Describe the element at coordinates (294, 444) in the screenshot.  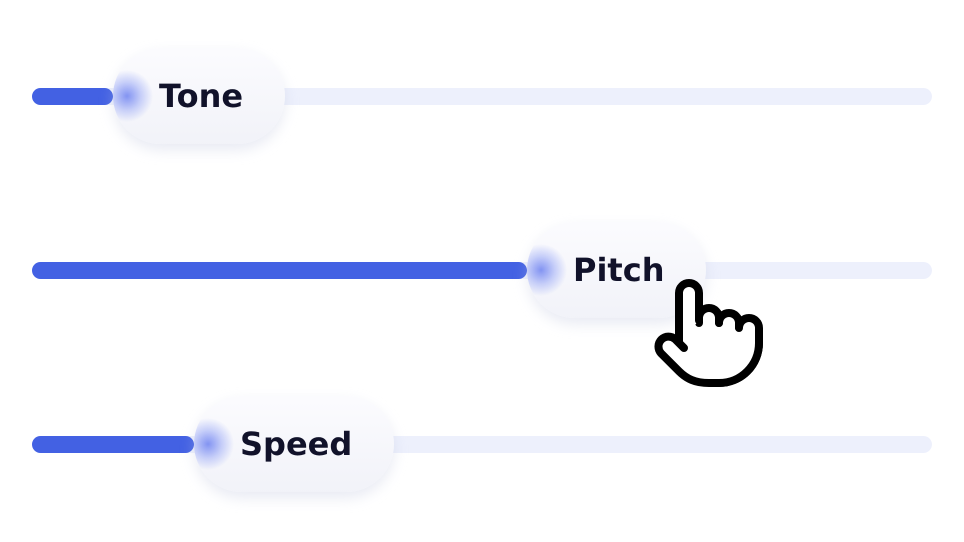
I see `slider-thumb: Speed` at that location.